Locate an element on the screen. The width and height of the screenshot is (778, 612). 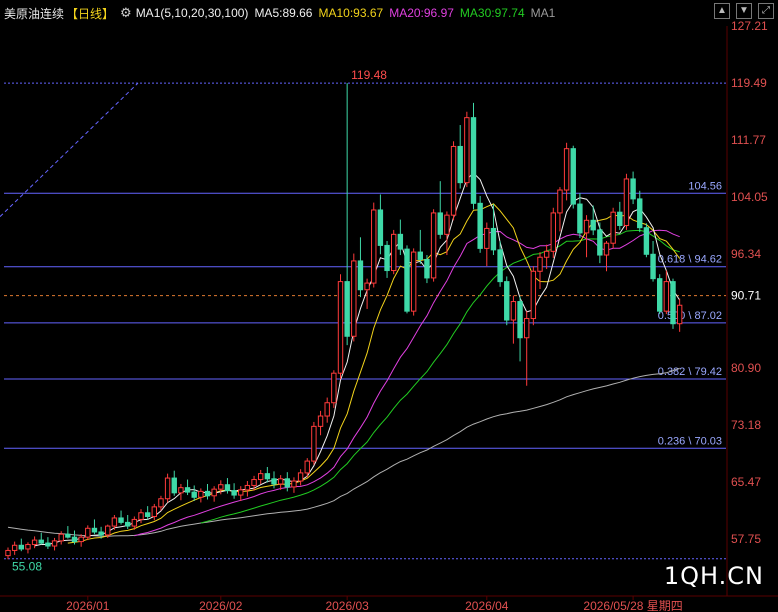
watermark: 1QH.CN is located at coordinates (713, 576).